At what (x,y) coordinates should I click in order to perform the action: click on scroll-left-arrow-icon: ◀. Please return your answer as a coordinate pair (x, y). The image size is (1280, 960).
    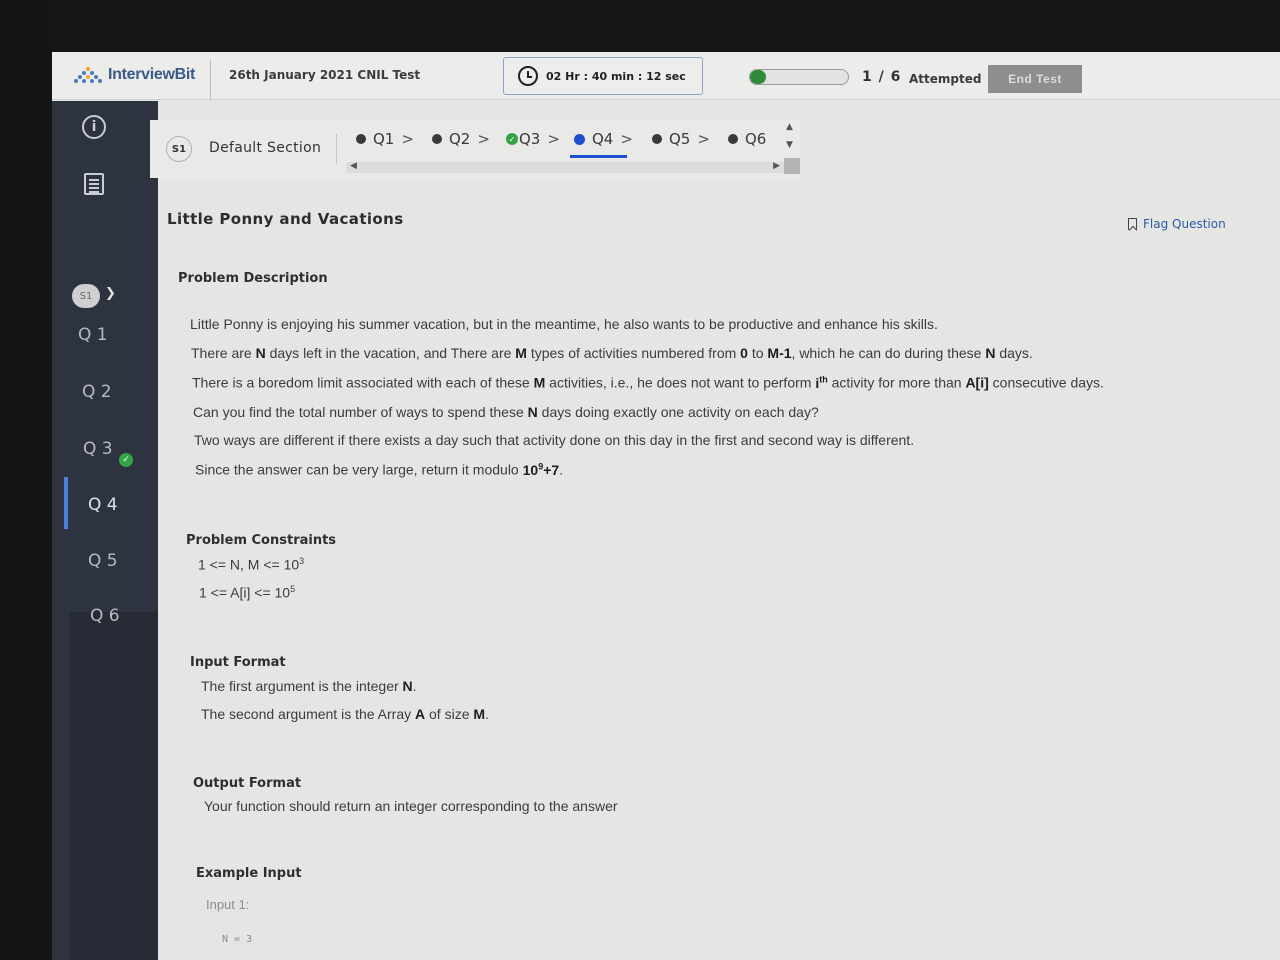
    Looking at the image, I should click on (353, 166).